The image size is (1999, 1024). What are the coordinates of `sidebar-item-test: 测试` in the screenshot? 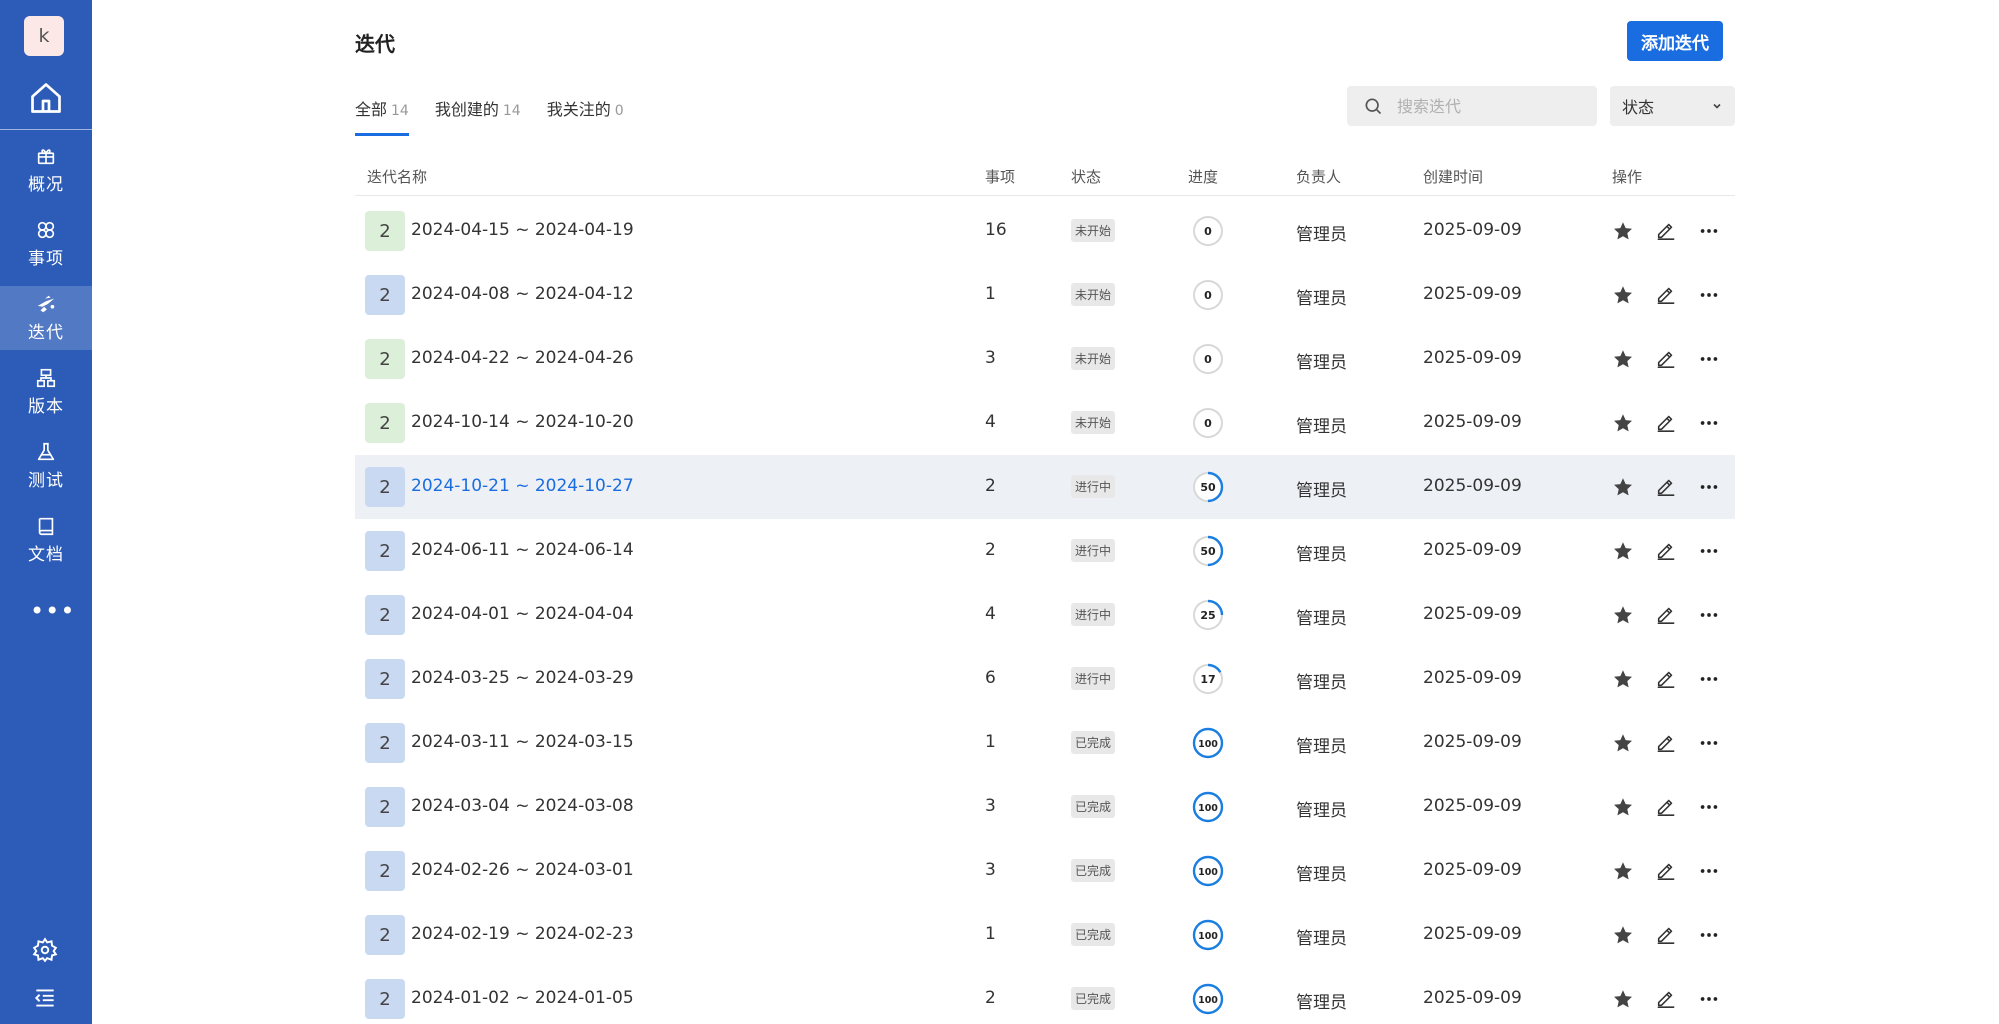 It's located at (46, 466).